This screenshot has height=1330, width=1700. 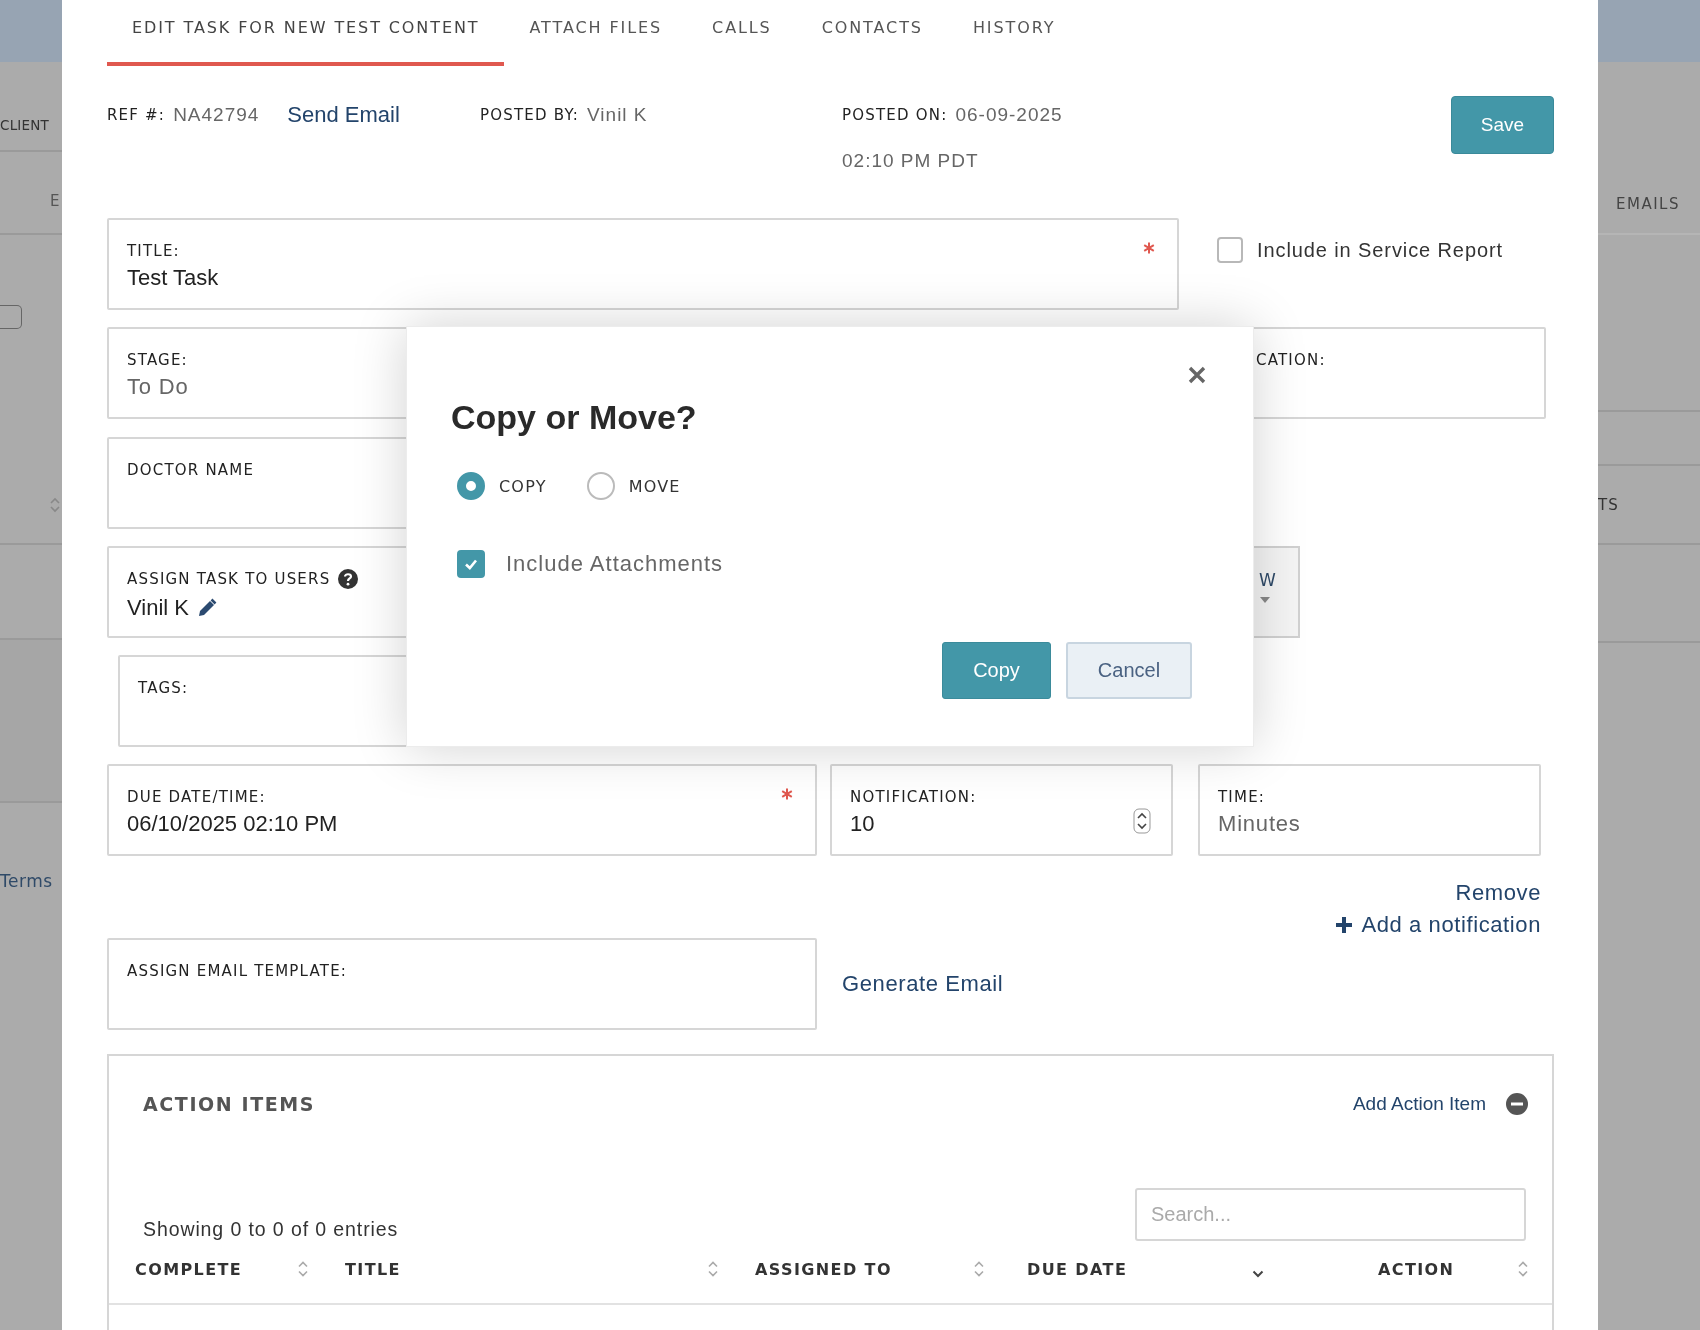 I want to click on background-heading: CLIENT, so click(x=24, y=125).